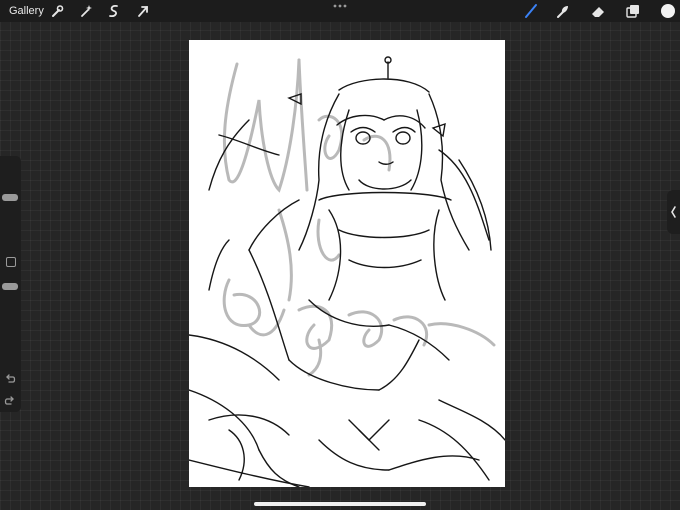 This screenshot has height=510, width=680. What do you see at coordinates (10, 197) in the screenshot?
I see `size-slider-thumb` at bounding box center [10, 197].